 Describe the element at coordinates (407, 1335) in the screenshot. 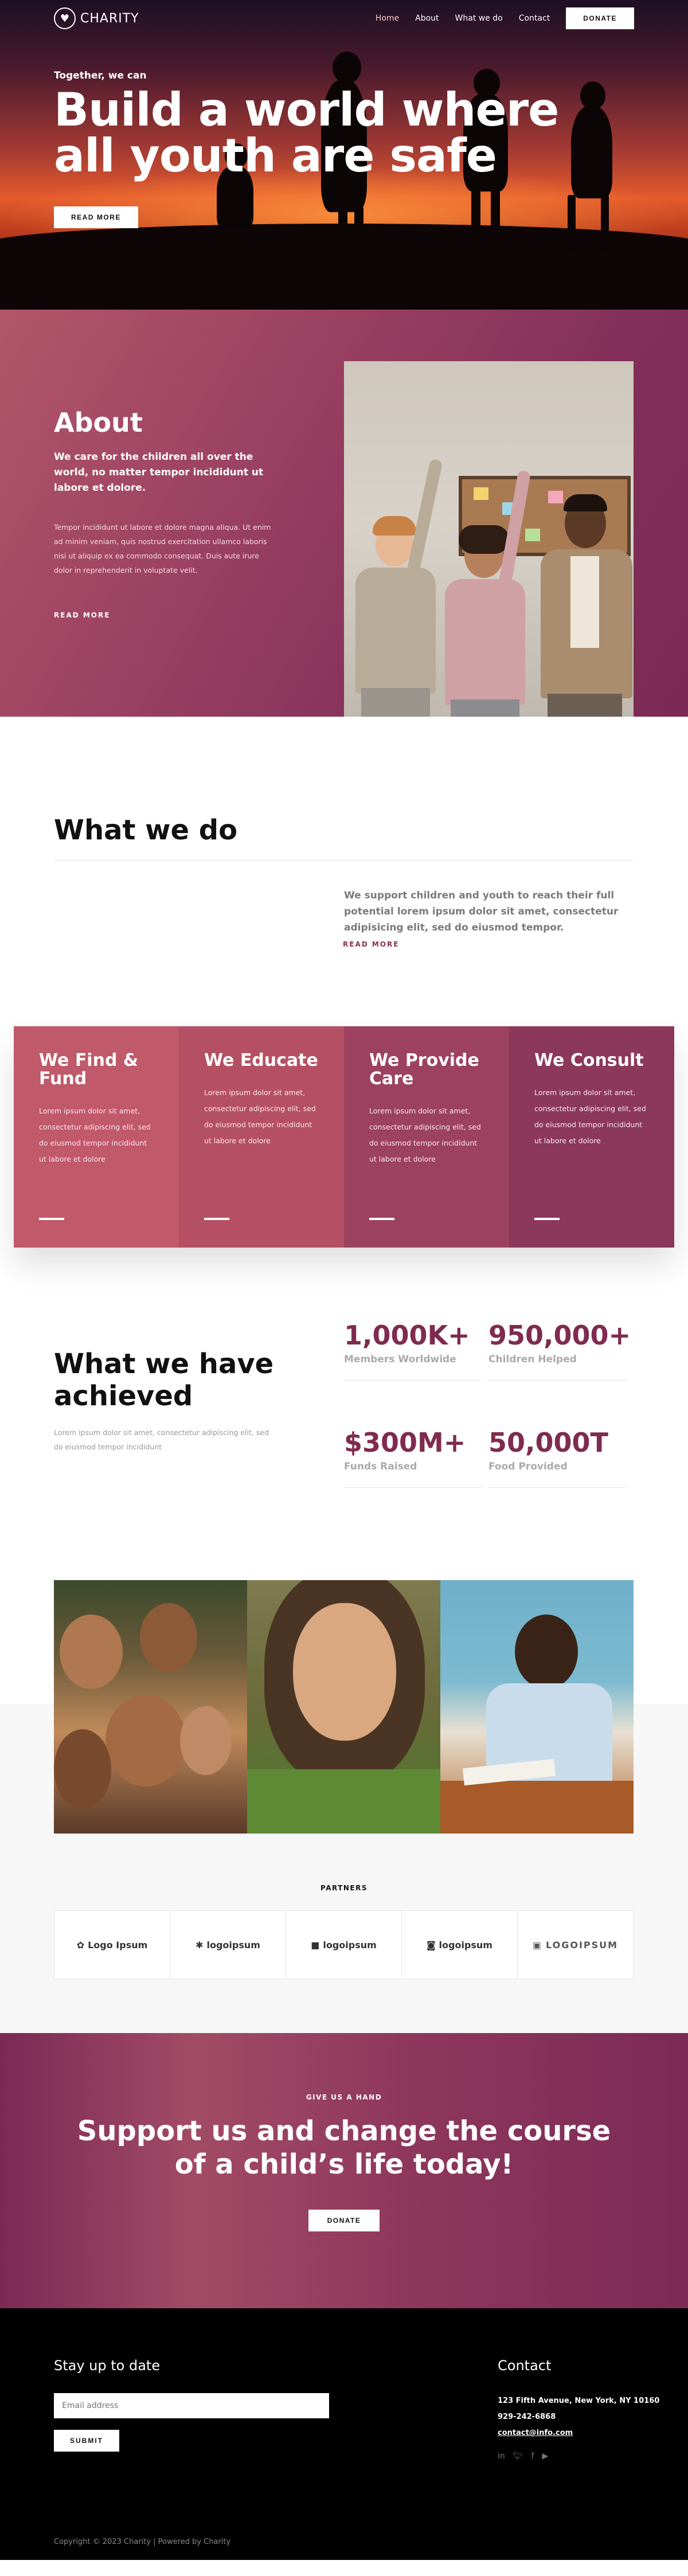

I see `stat-value: 1,000K+` at that location.